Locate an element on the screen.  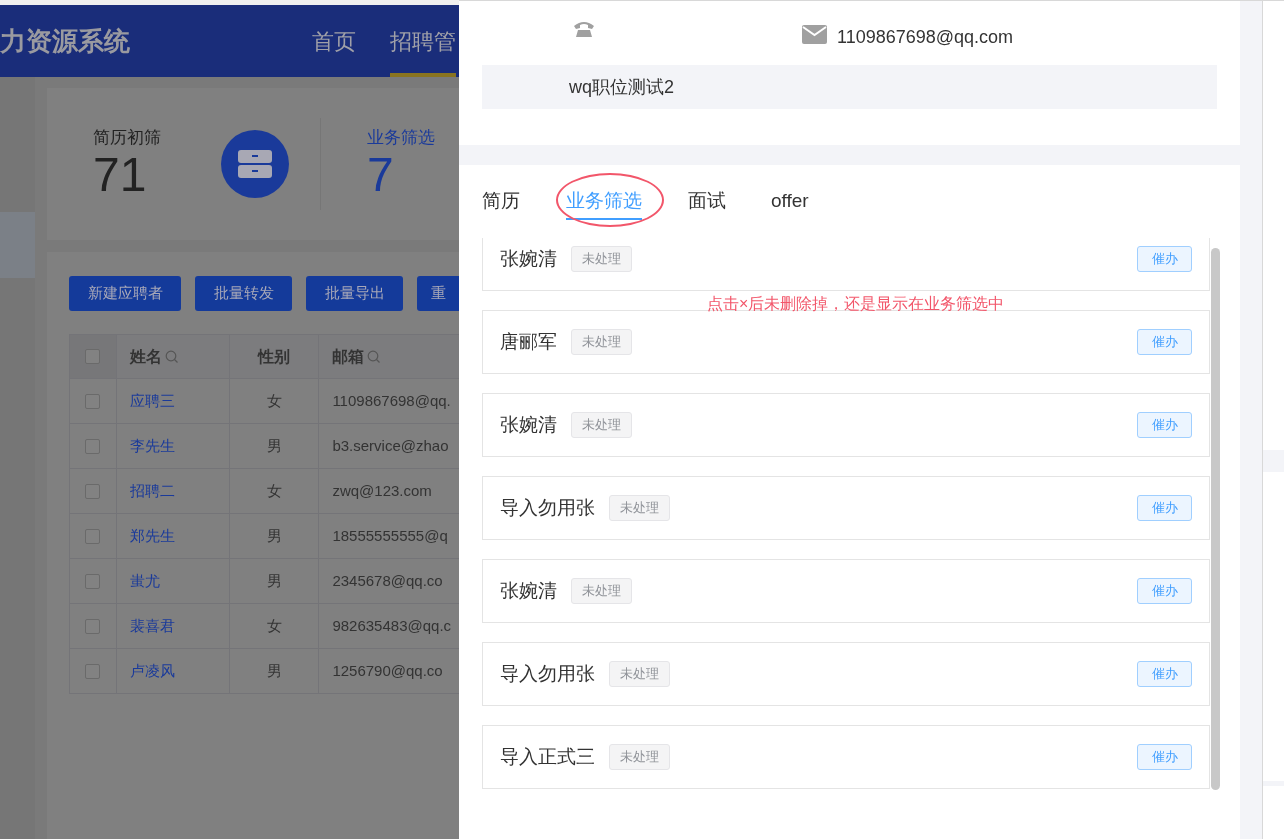
table-cell-text: zwq@123.com is located at coordinates (382, 490).